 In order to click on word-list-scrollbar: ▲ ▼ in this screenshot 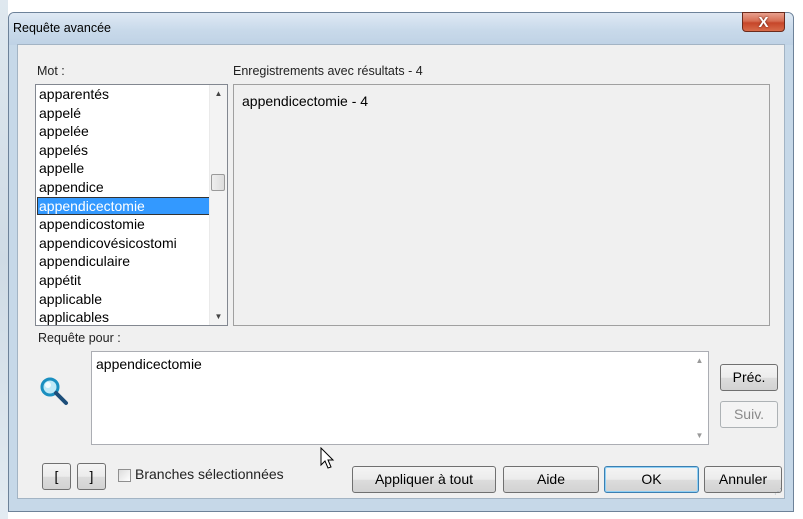, I will do `click(218, 205)`.